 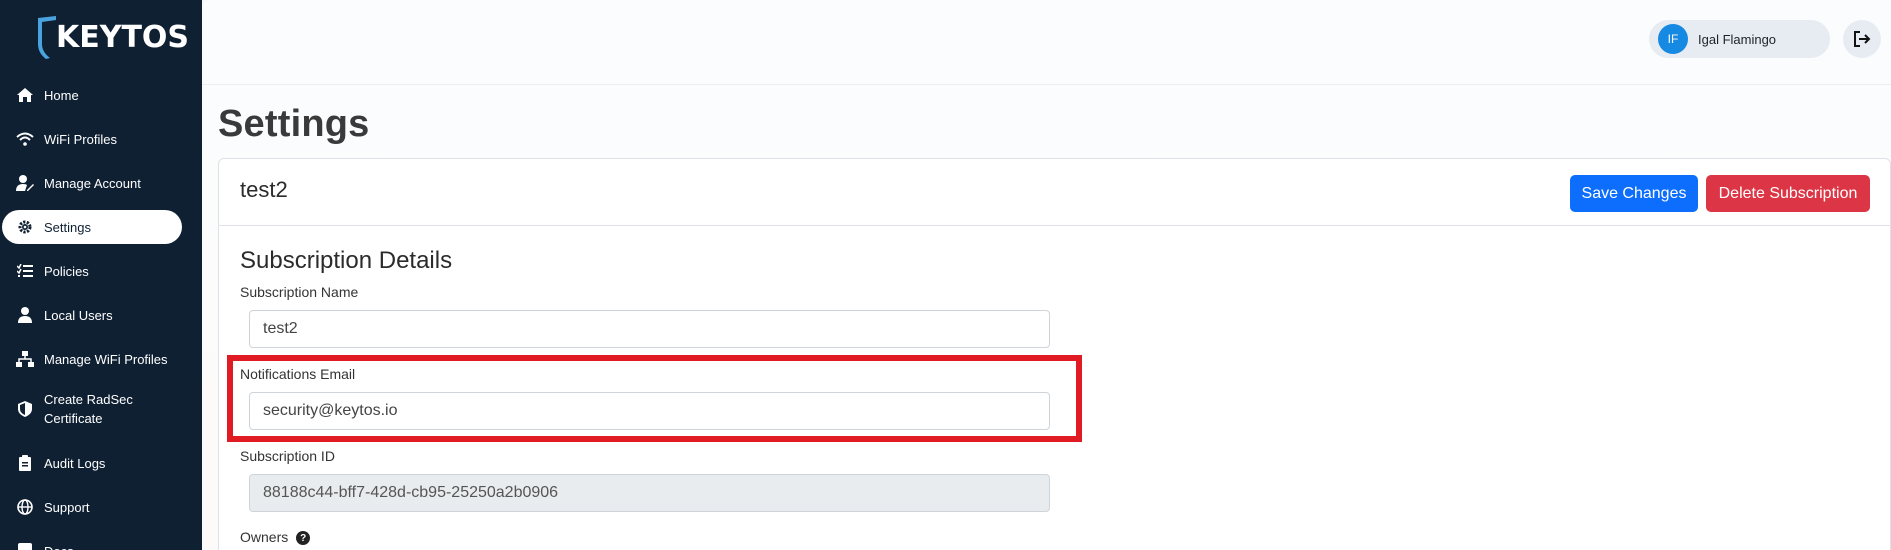 What do you see at coordinates (649, 411) in the screenshot?
I see `notifications-email-input: security@keytos.io` at bounding box center [649, 411].